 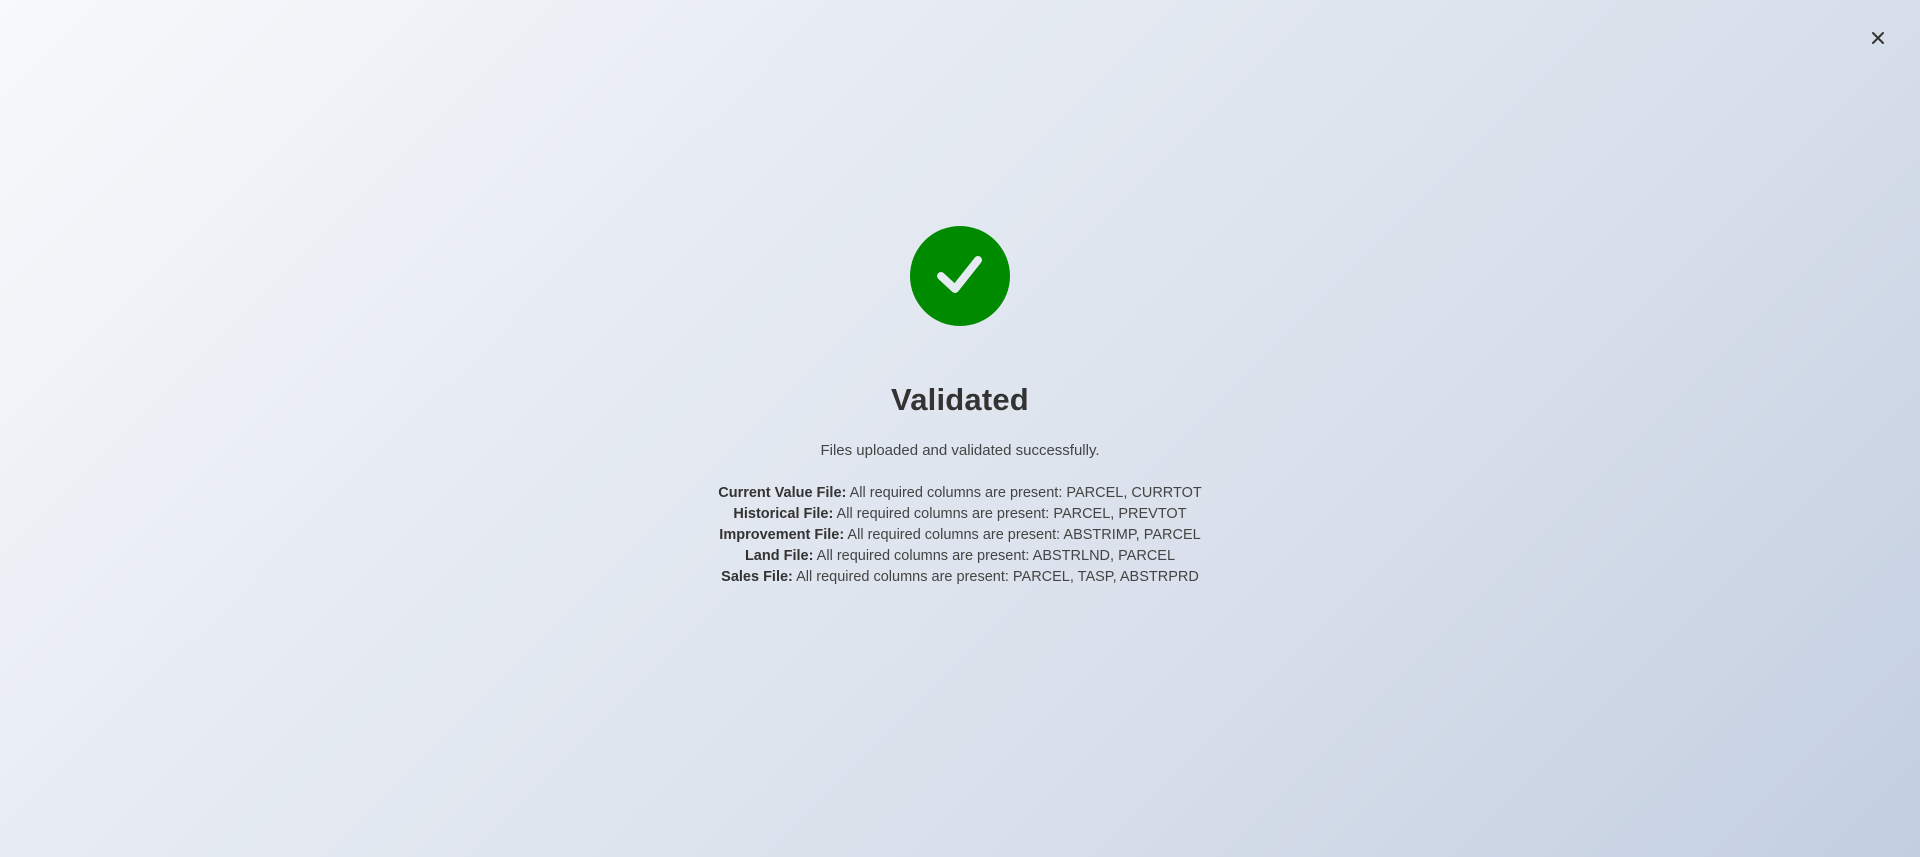 I want to click on close-button, so click(x=1878, y=40).